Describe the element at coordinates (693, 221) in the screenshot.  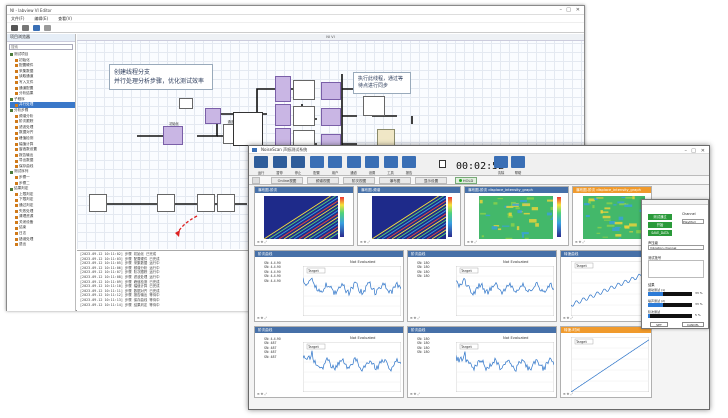
I see `playmode-field: PlayMod` at that location.